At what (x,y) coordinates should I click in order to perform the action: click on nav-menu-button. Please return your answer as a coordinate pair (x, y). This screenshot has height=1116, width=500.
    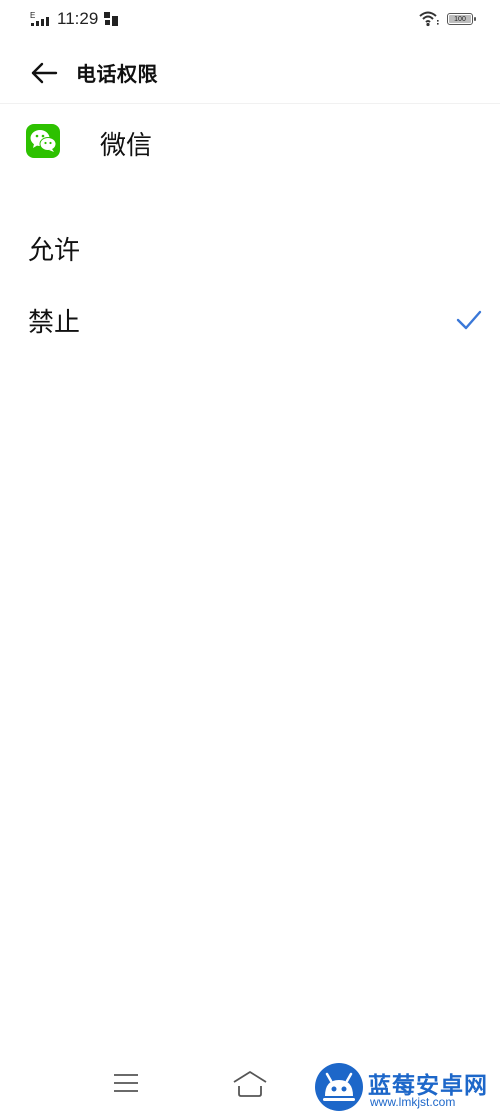
    Looking at the image, I should click on (126, 1083).